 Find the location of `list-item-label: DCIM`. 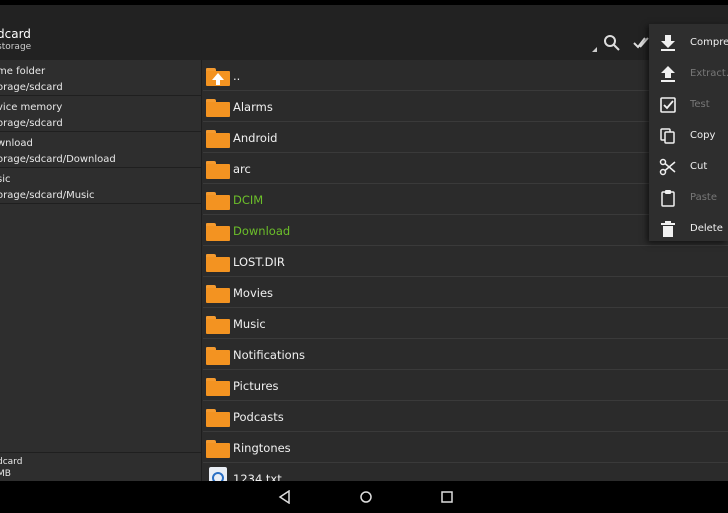

list-item-label: DCIM is located at coordinates (248, 200).